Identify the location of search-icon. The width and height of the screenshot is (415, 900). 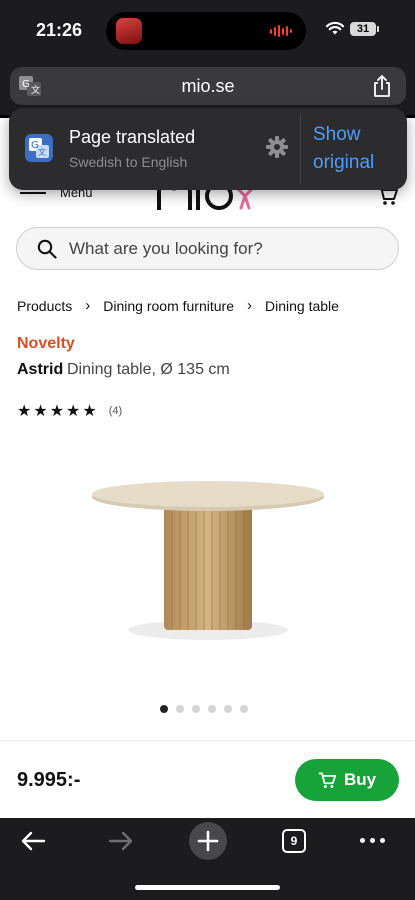
(47, 249).